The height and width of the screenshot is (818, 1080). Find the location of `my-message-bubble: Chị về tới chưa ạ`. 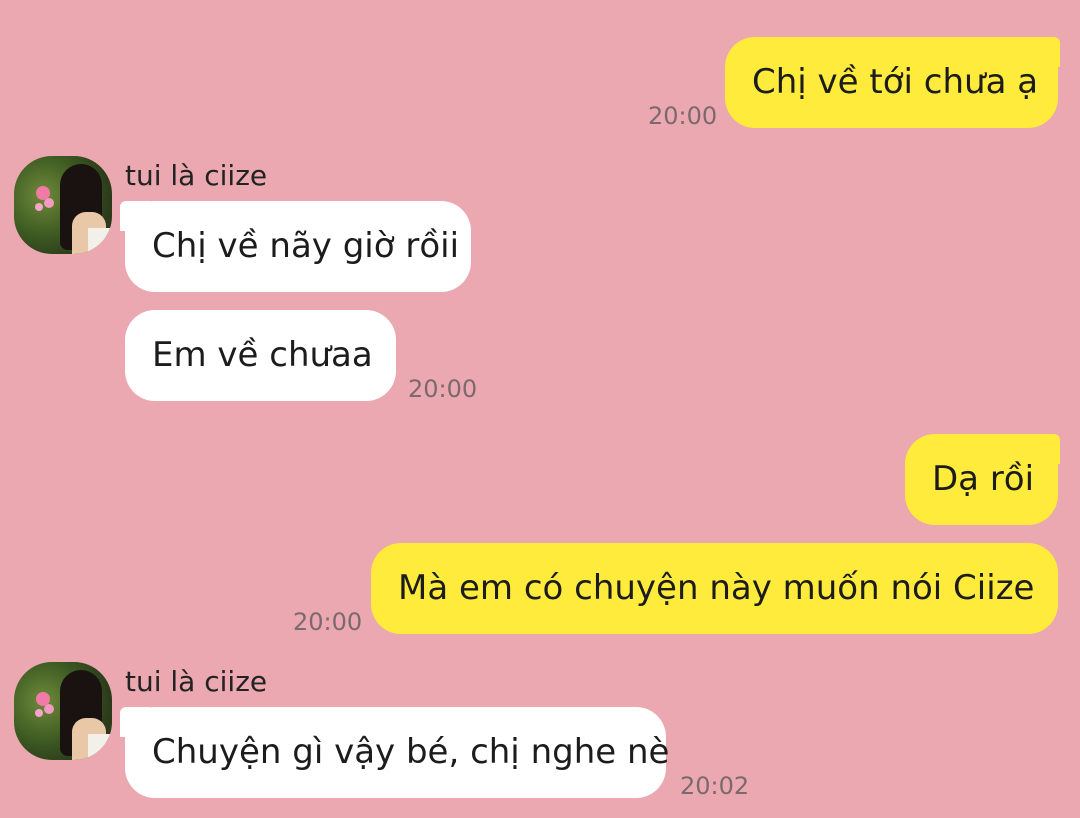

my-message-bubble: Chị về tới chưa ạ is located at coordinates (891, 82).